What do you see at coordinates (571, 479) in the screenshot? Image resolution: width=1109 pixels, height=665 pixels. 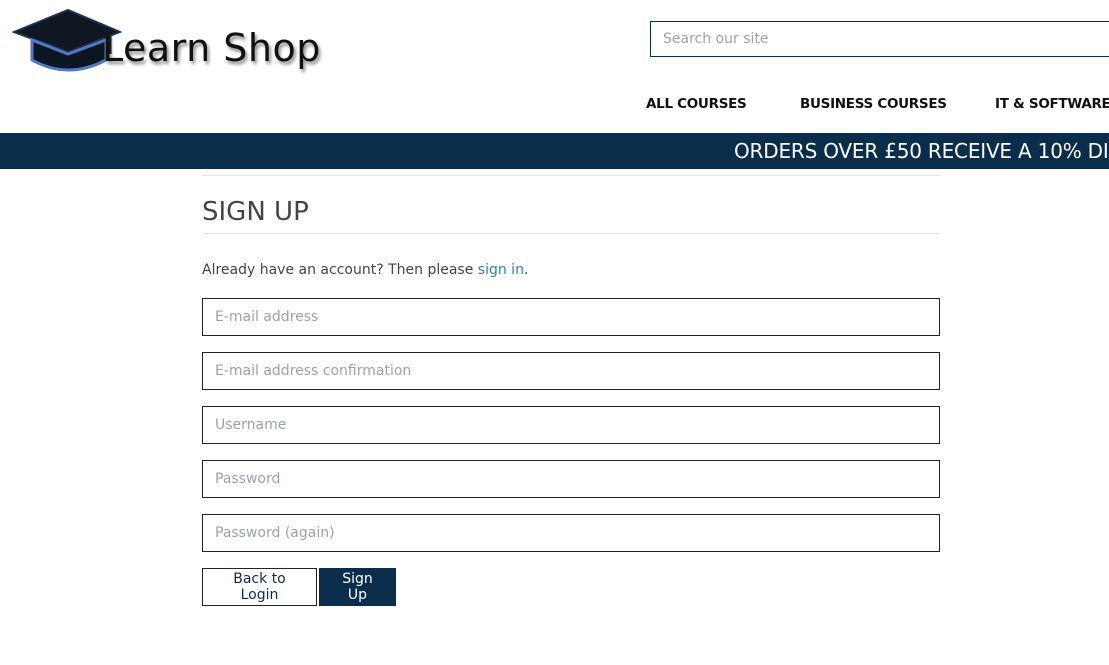 I see `password-field` at bounding box center [571, 479].